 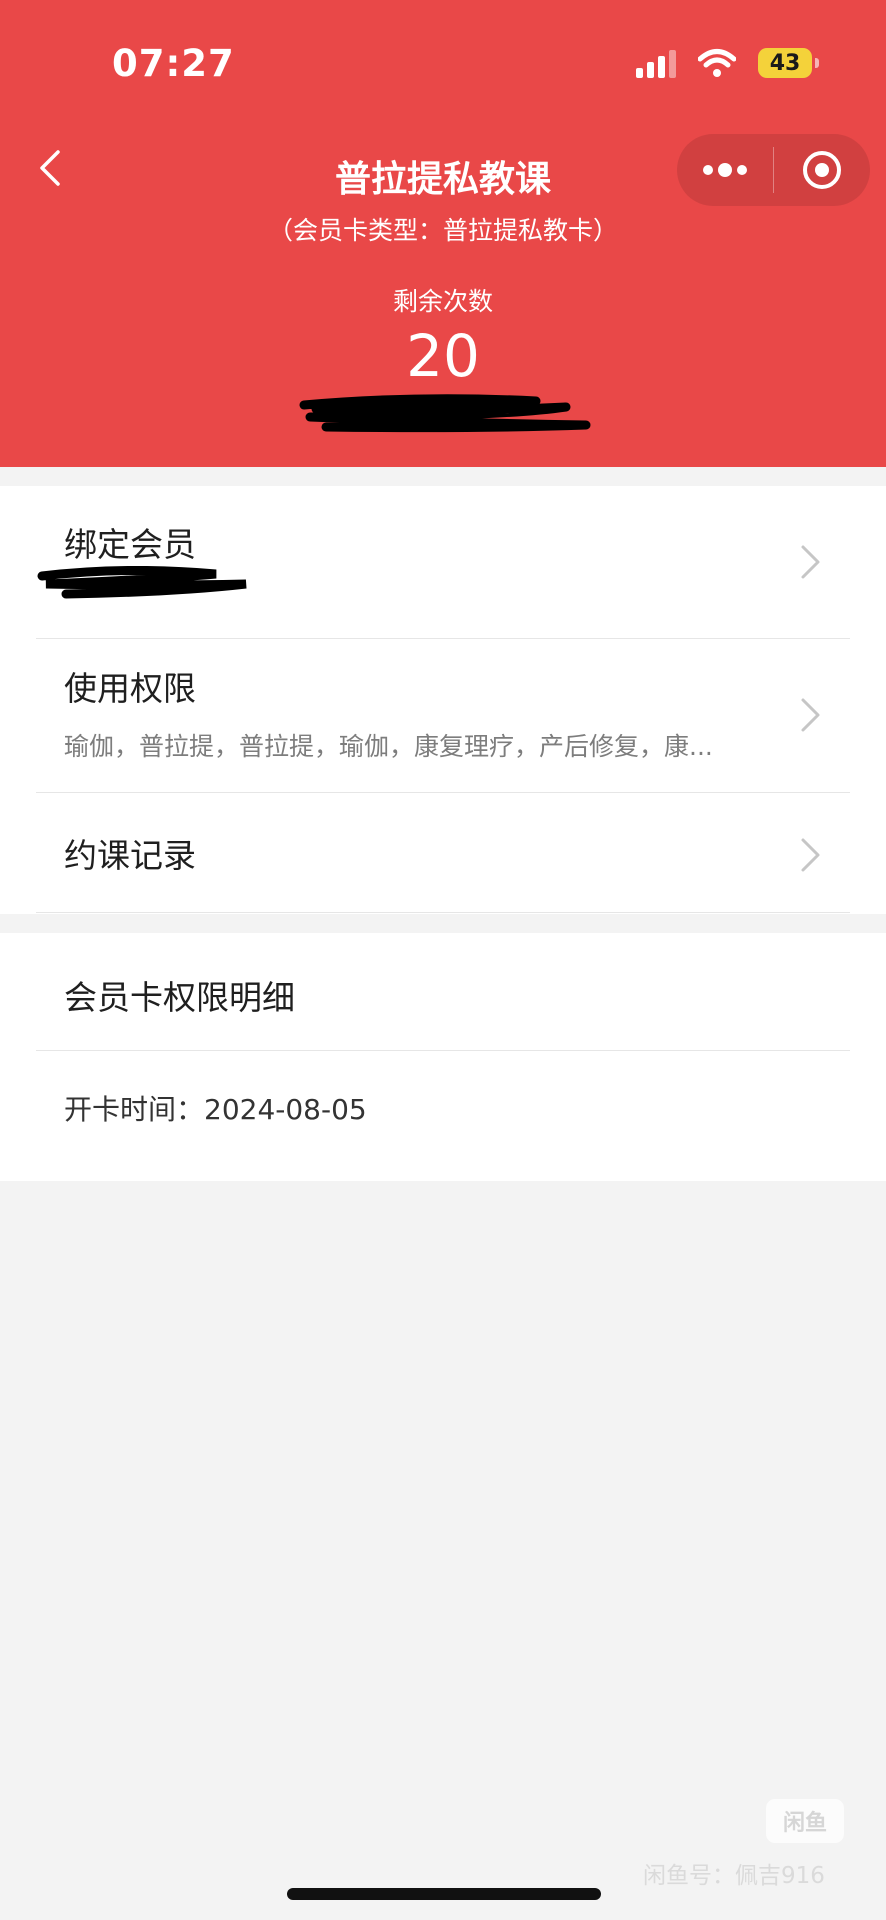 I want to click on page-title: 普拉提私教课, so click(x=442, y=179).